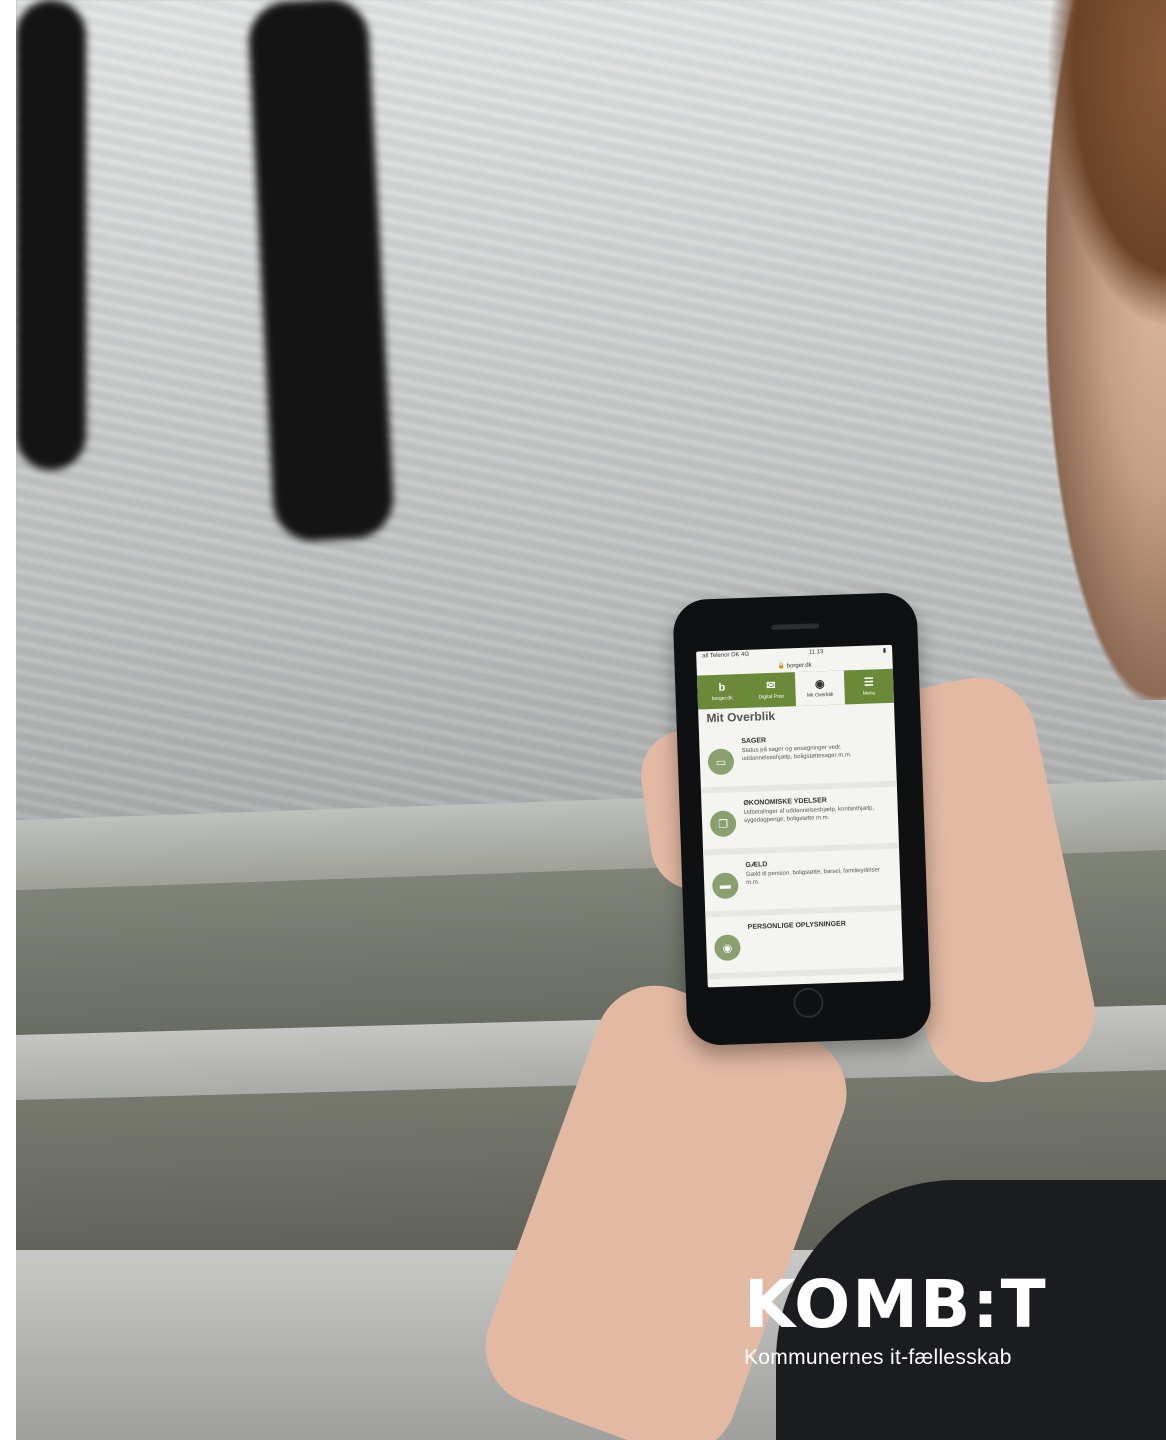 The width and height of the screenshot is (1166, 1440). I want to click on home-button, so click(808, 1003).